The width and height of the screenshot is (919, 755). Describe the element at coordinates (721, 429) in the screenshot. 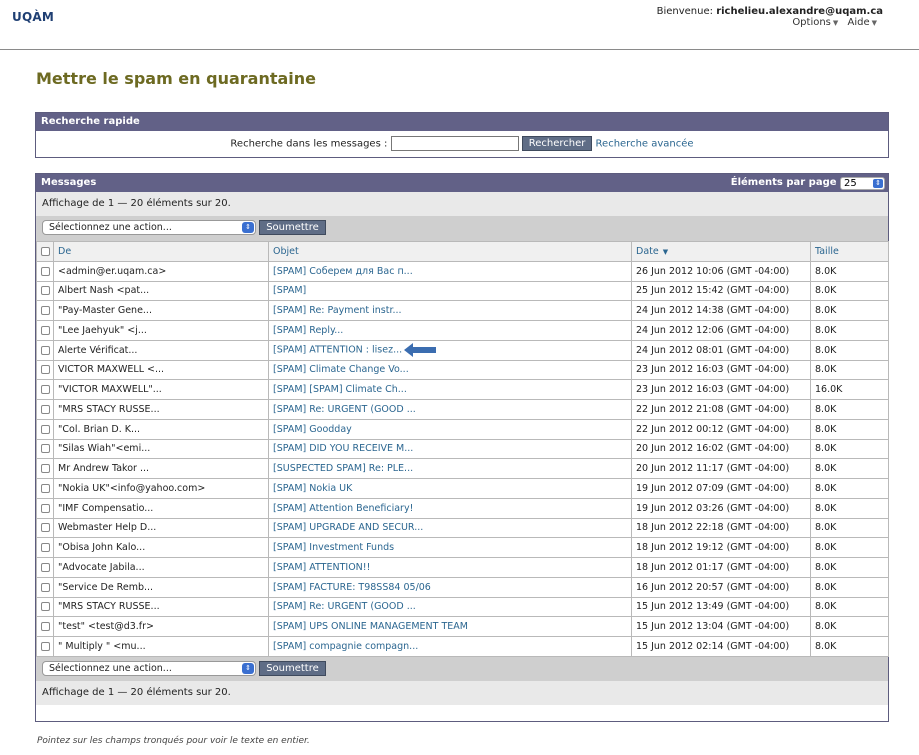

I see `message-date: 22 Jun 2012 00:12 (GMT -04:00)` at that location.